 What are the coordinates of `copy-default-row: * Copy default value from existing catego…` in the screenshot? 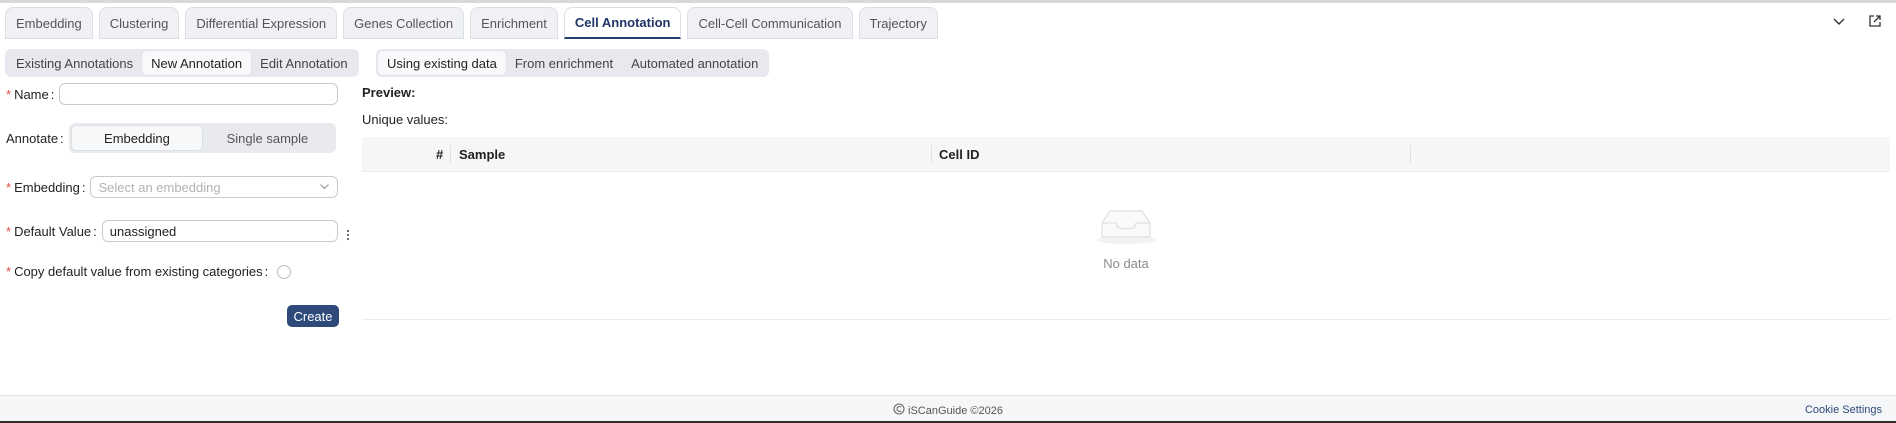 It's located at (149, 271).